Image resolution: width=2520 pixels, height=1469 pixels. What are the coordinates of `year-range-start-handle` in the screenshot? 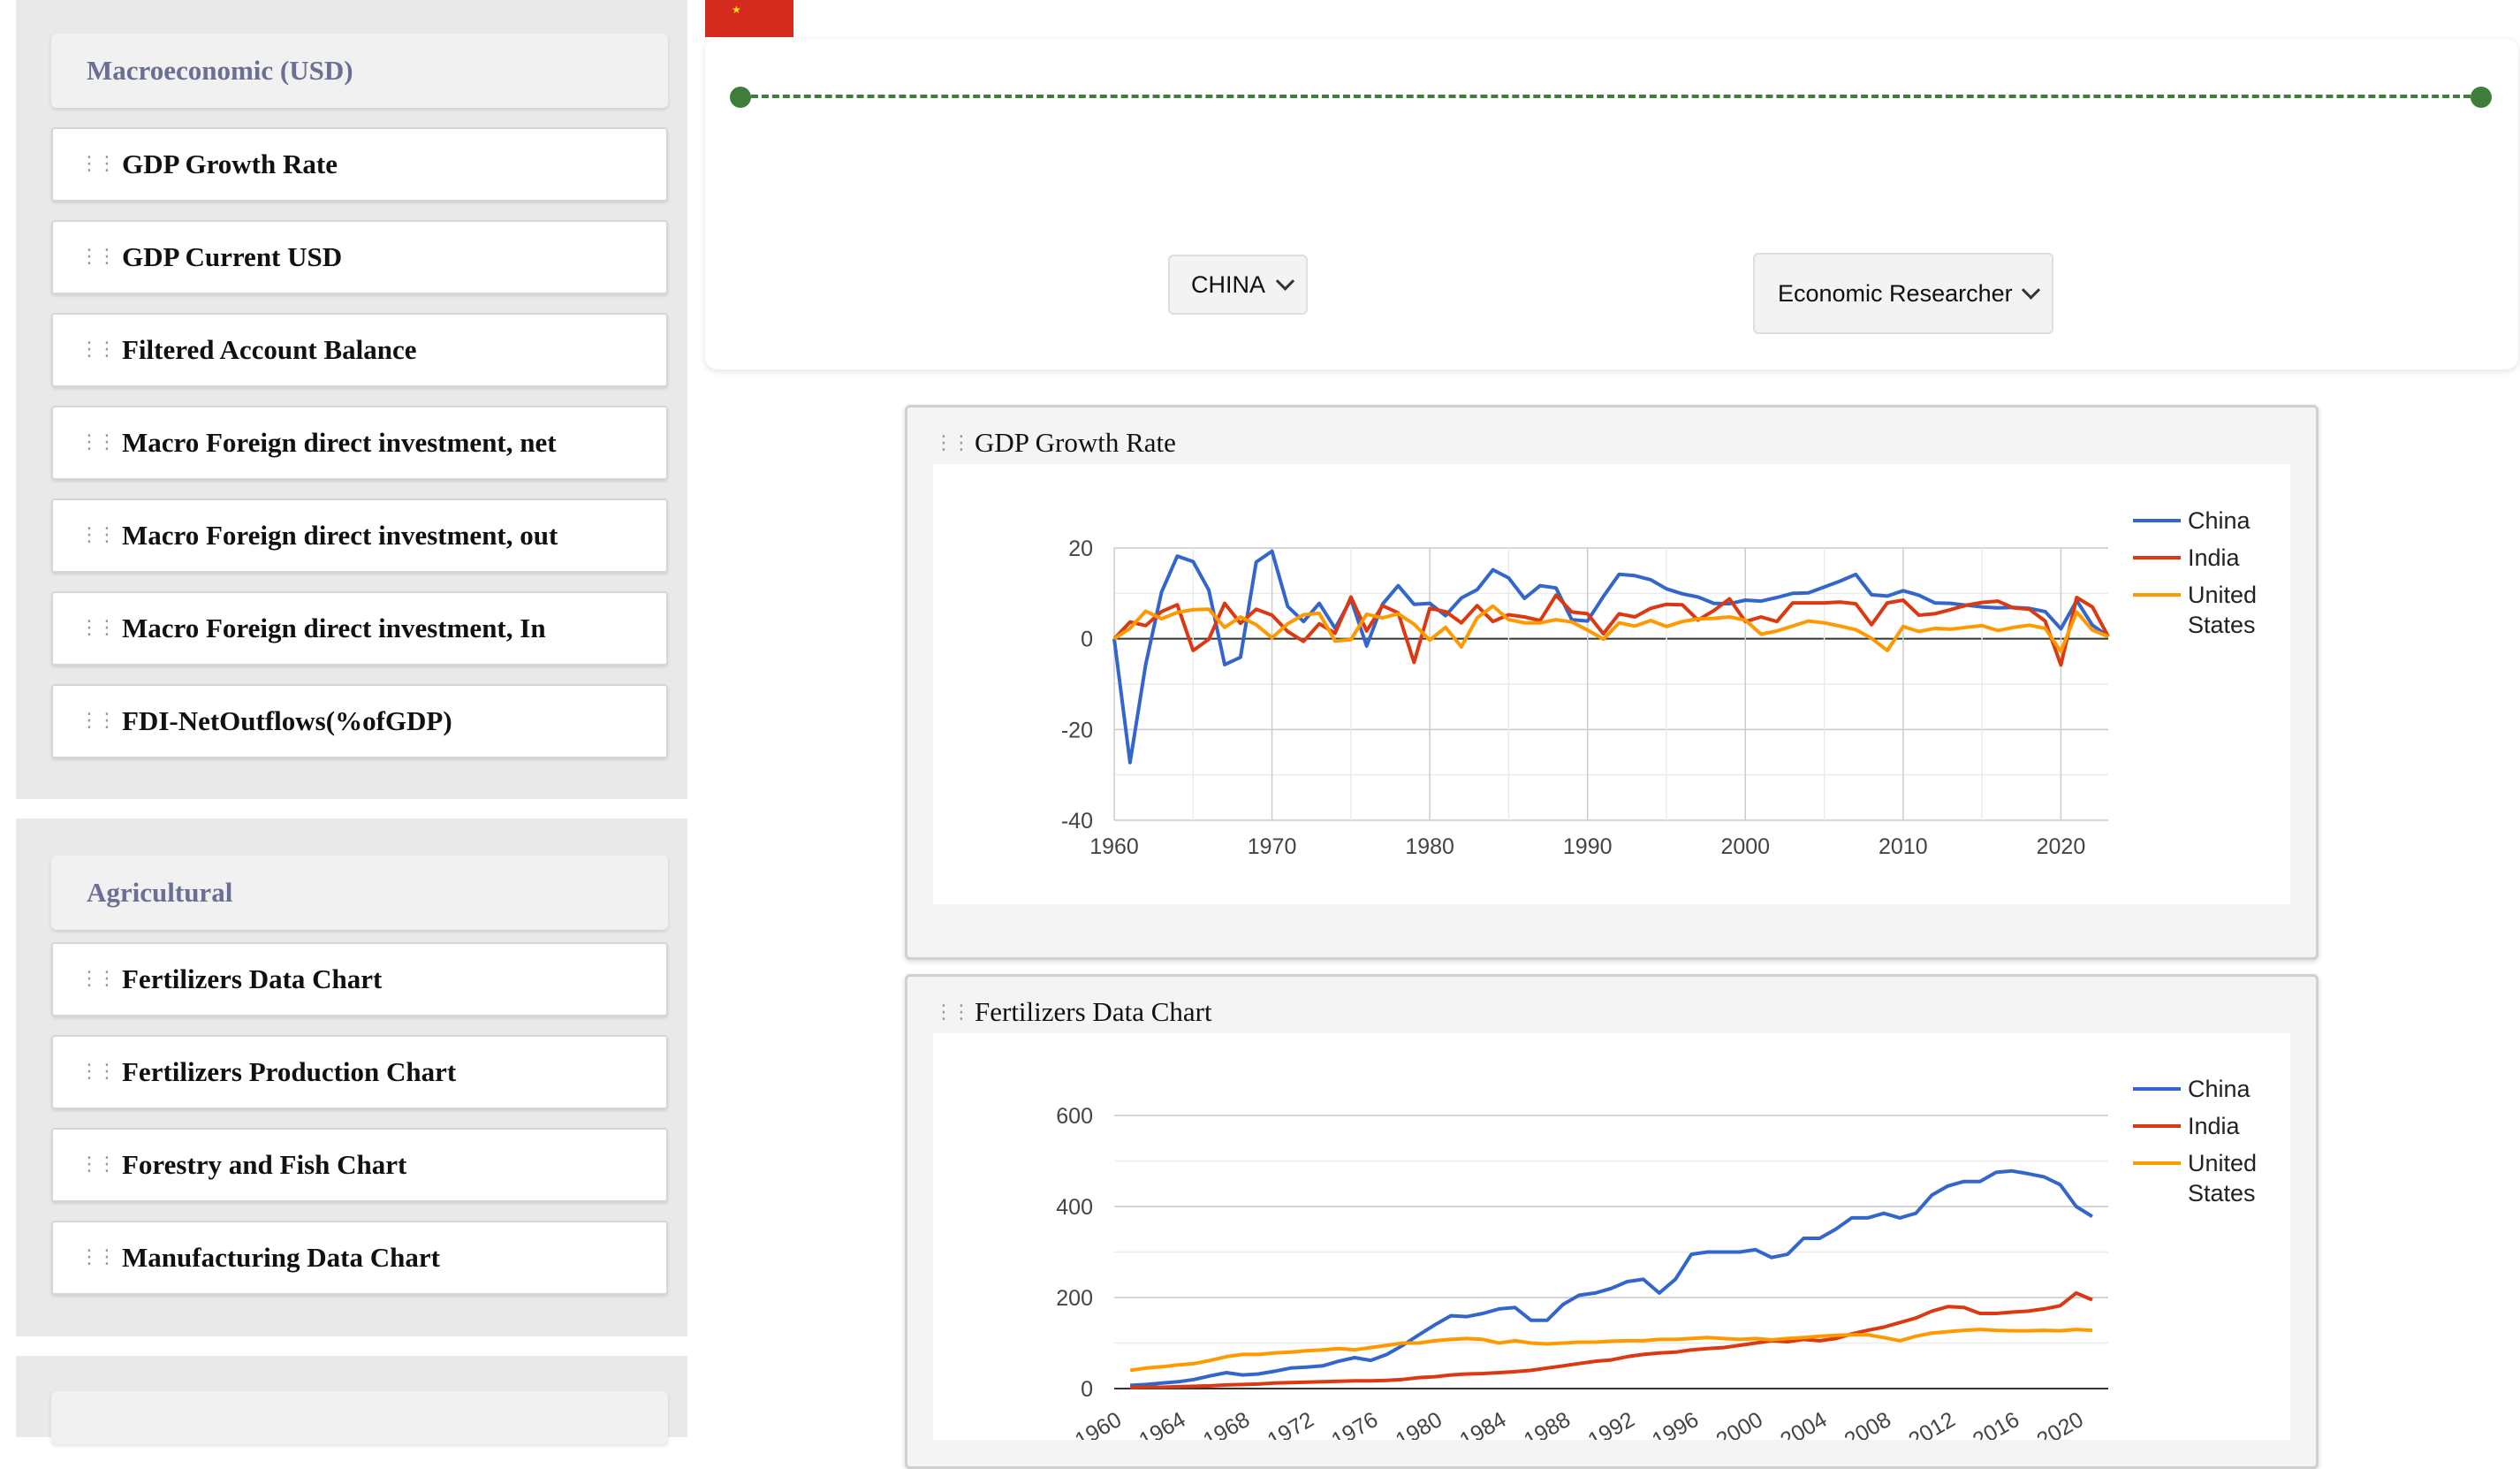 It's located at (740, 97).